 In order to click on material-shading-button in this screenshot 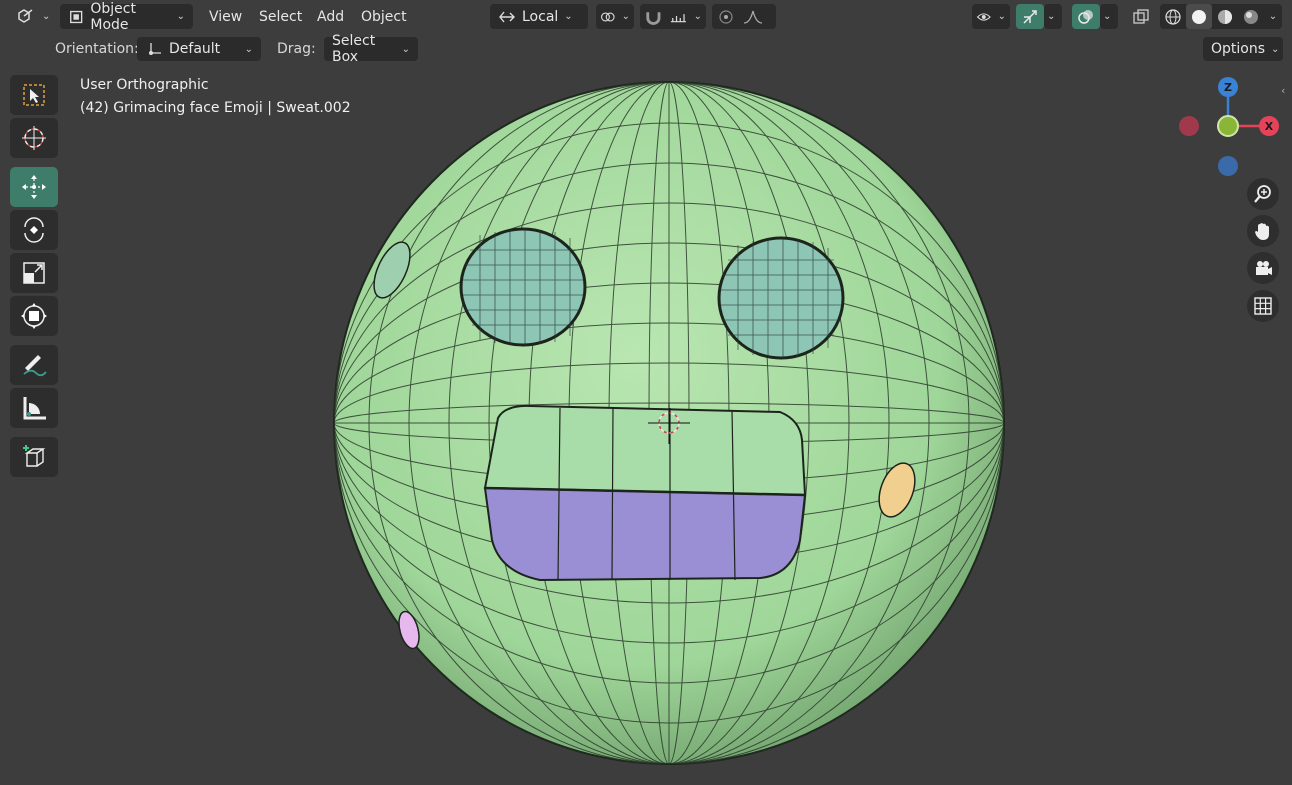, I will do `click(1225, 16)`.